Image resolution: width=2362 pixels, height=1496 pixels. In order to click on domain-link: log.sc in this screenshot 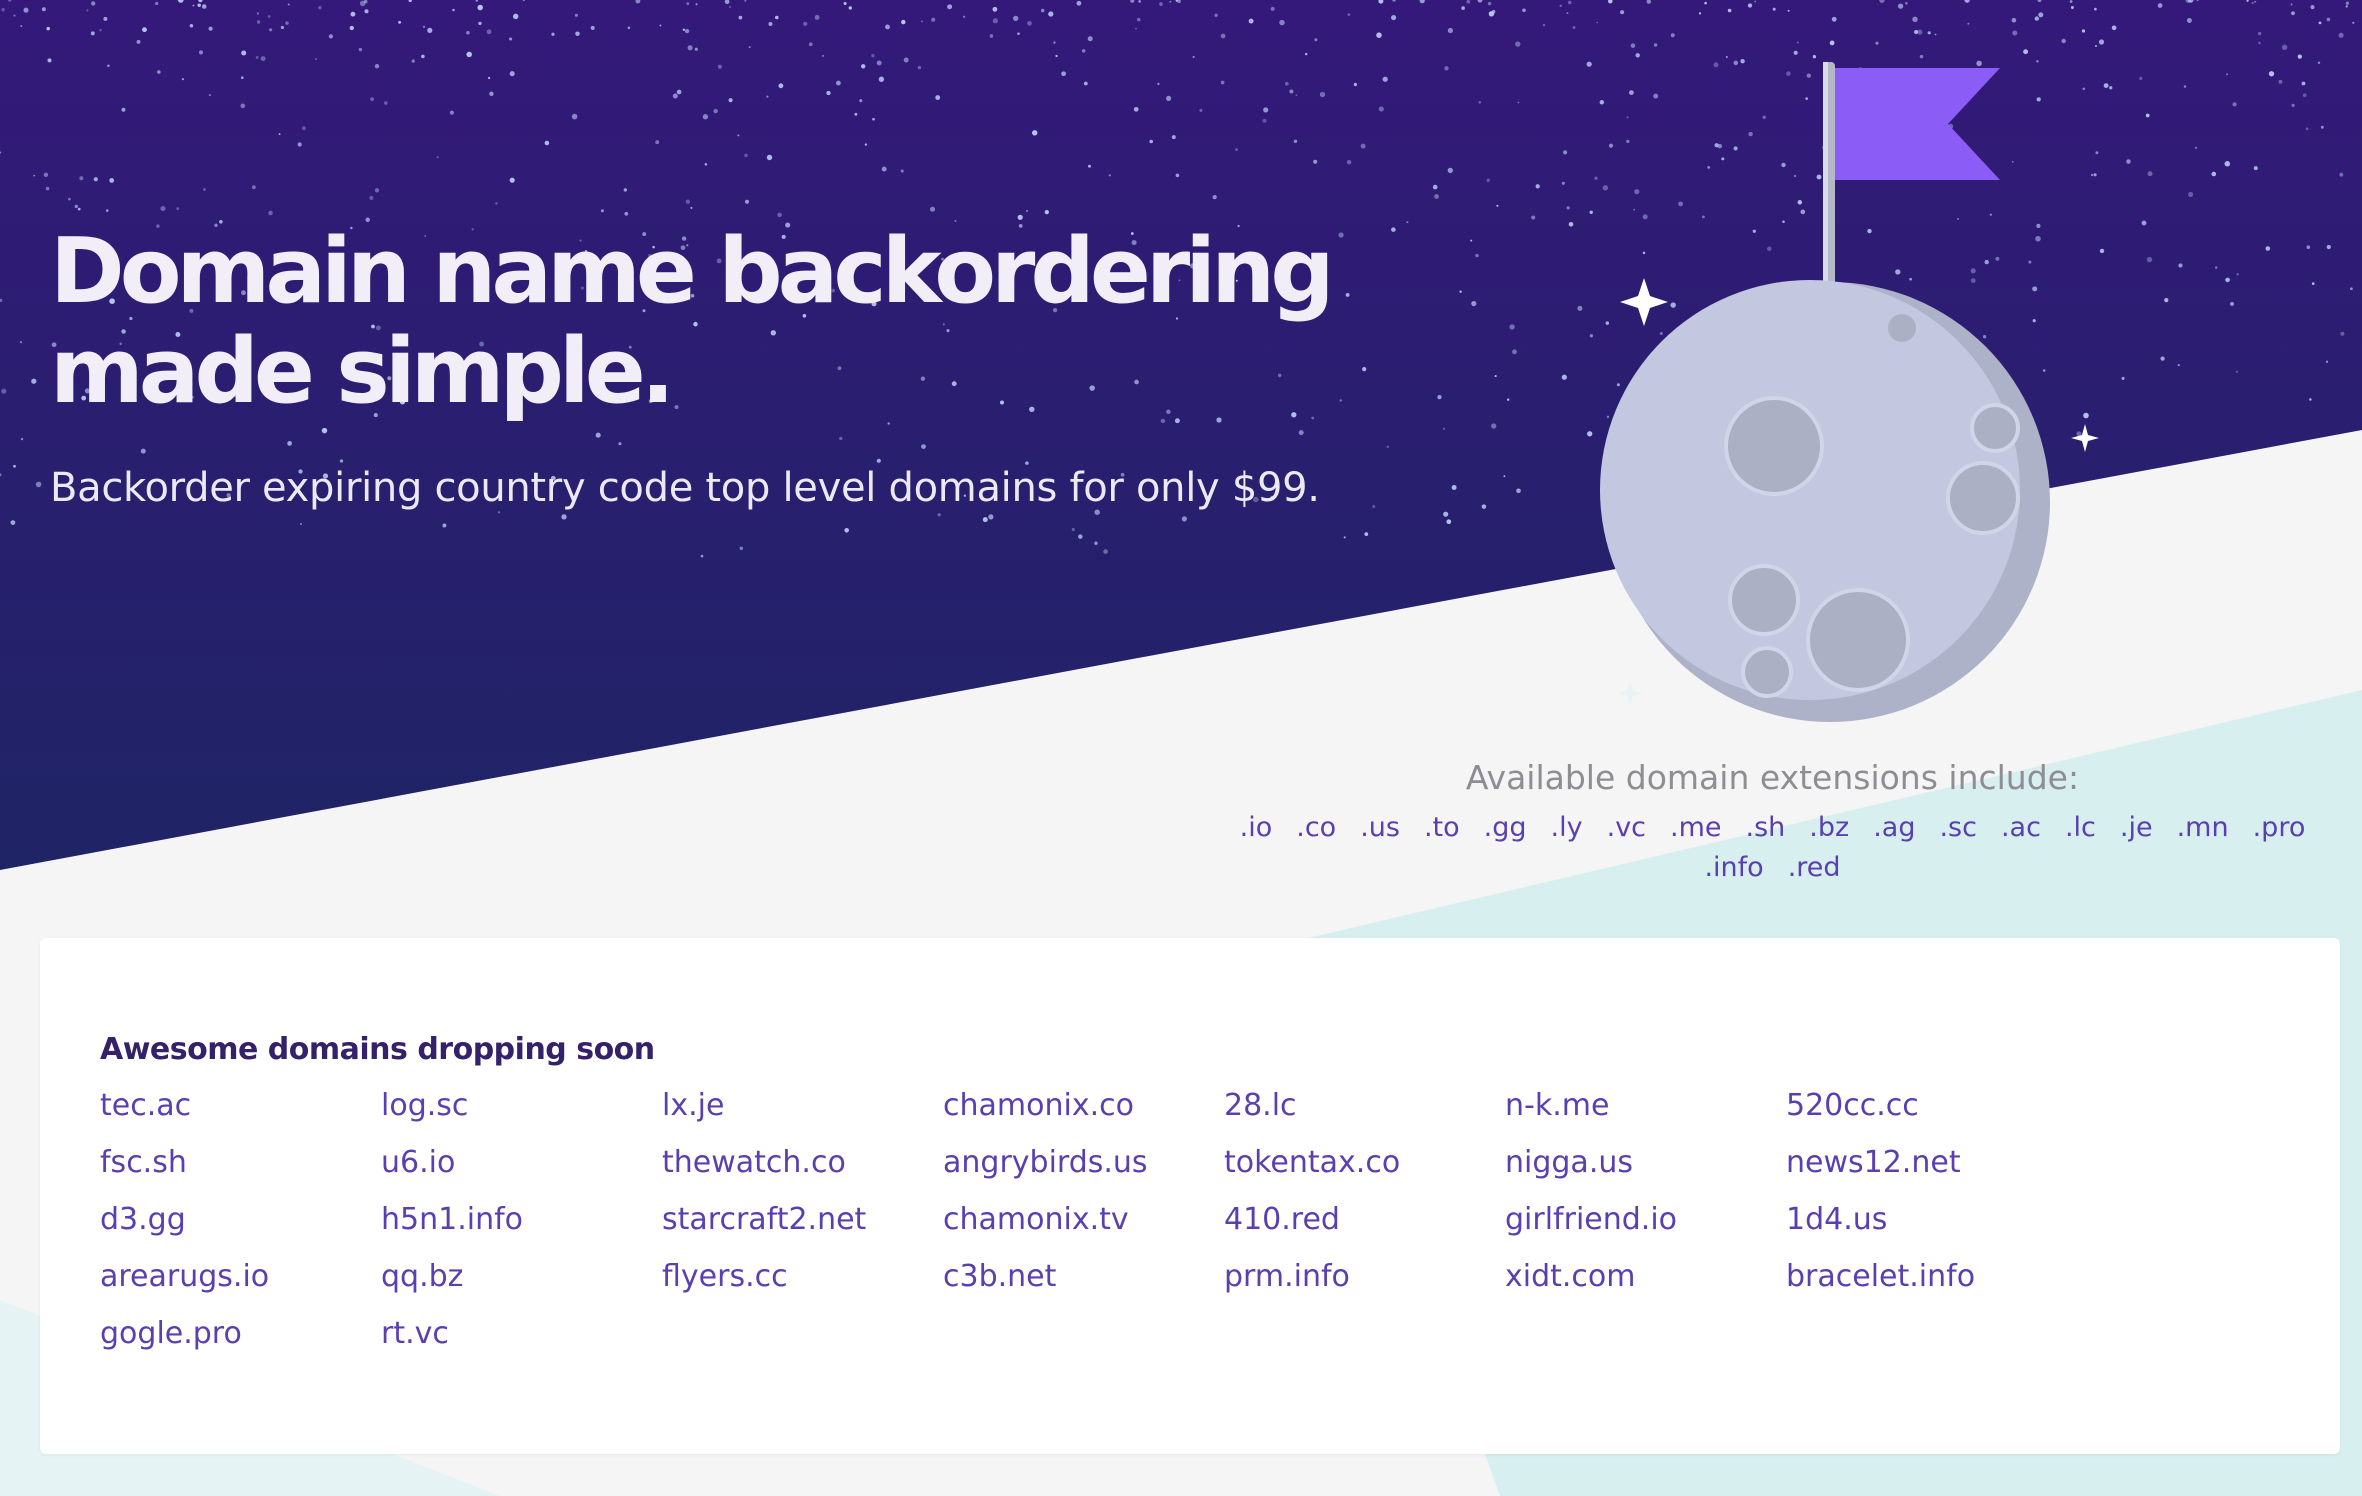, I will do `click(521, 1114)`.